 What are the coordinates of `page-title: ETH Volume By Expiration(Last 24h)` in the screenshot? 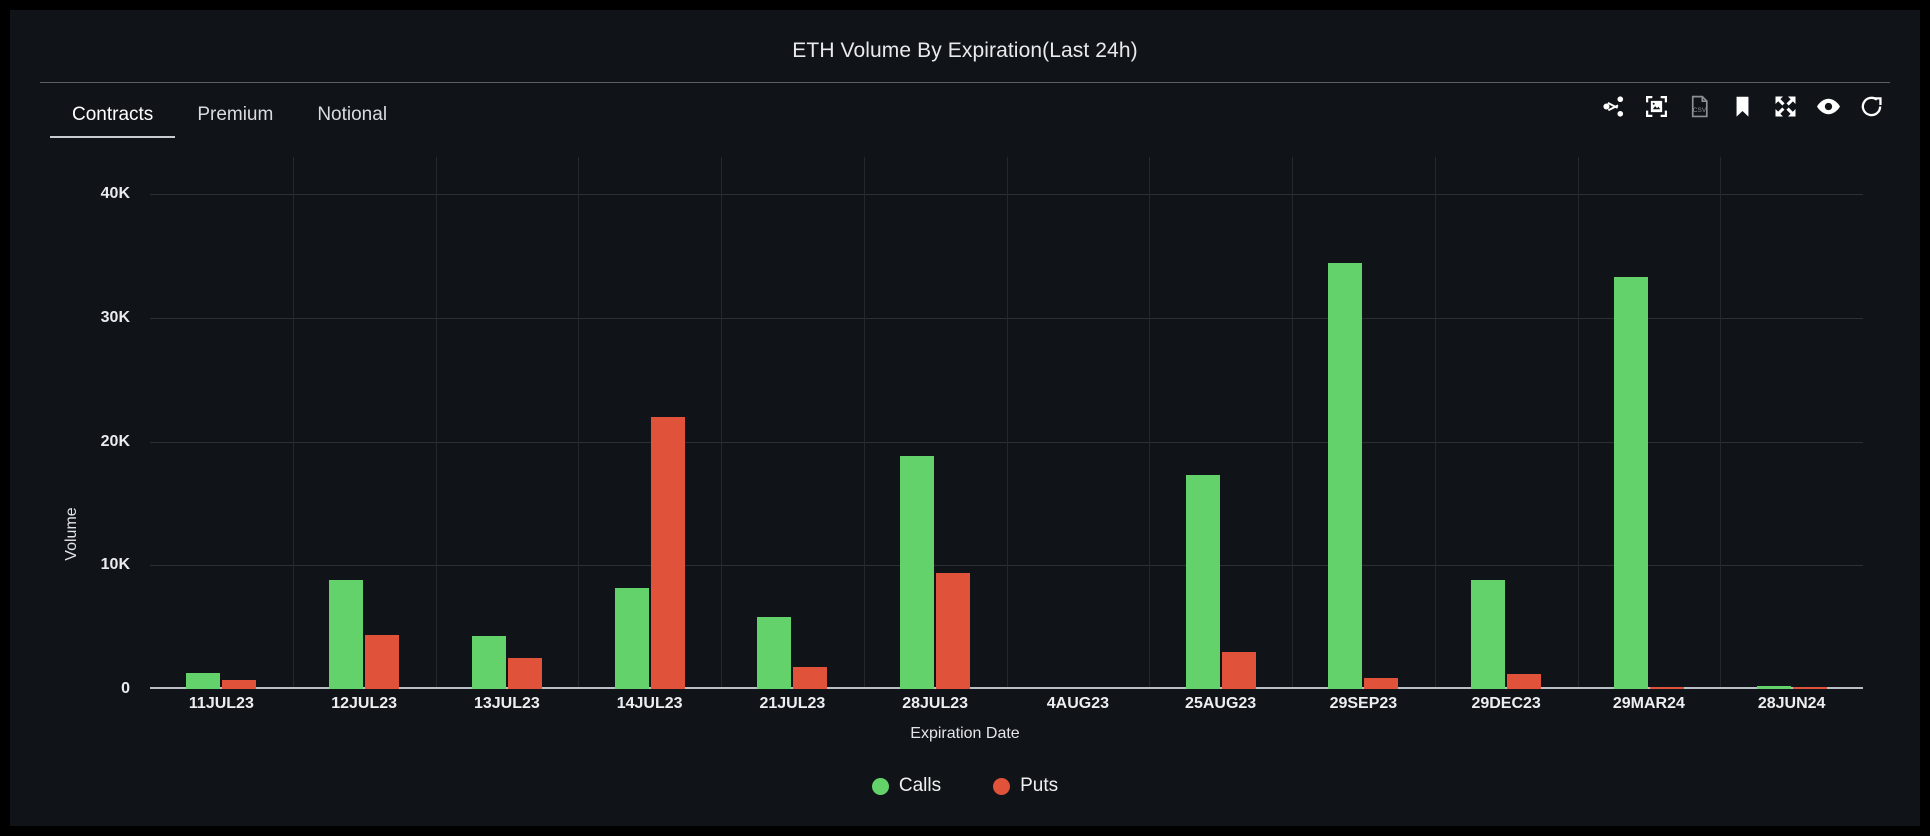 It's located at (965, 50).